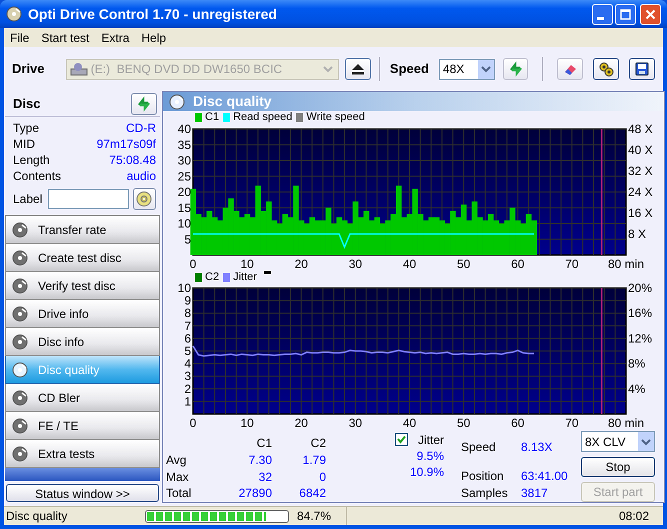 Image resolution: width=667 pixels, height=529 pixels. I want to click on field-value: 97m17s09f, so click(126, 144).